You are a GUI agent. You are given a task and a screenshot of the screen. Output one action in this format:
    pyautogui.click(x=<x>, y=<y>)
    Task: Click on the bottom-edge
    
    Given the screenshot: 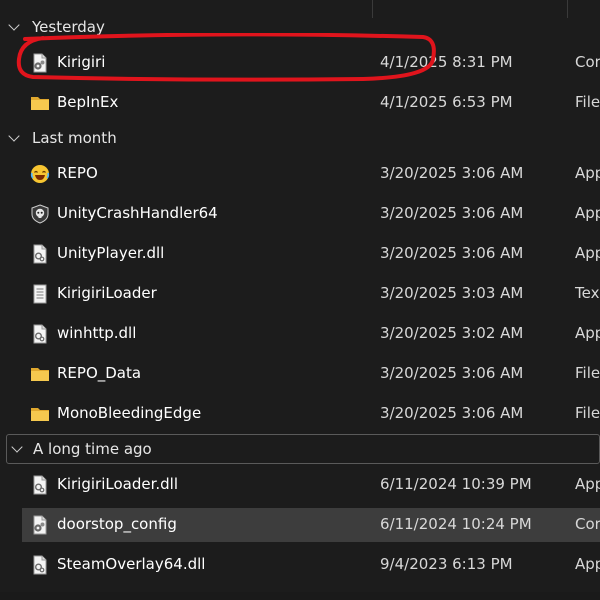 What is the action you would take?
    pyautogui.click(x=300, y=596)
    